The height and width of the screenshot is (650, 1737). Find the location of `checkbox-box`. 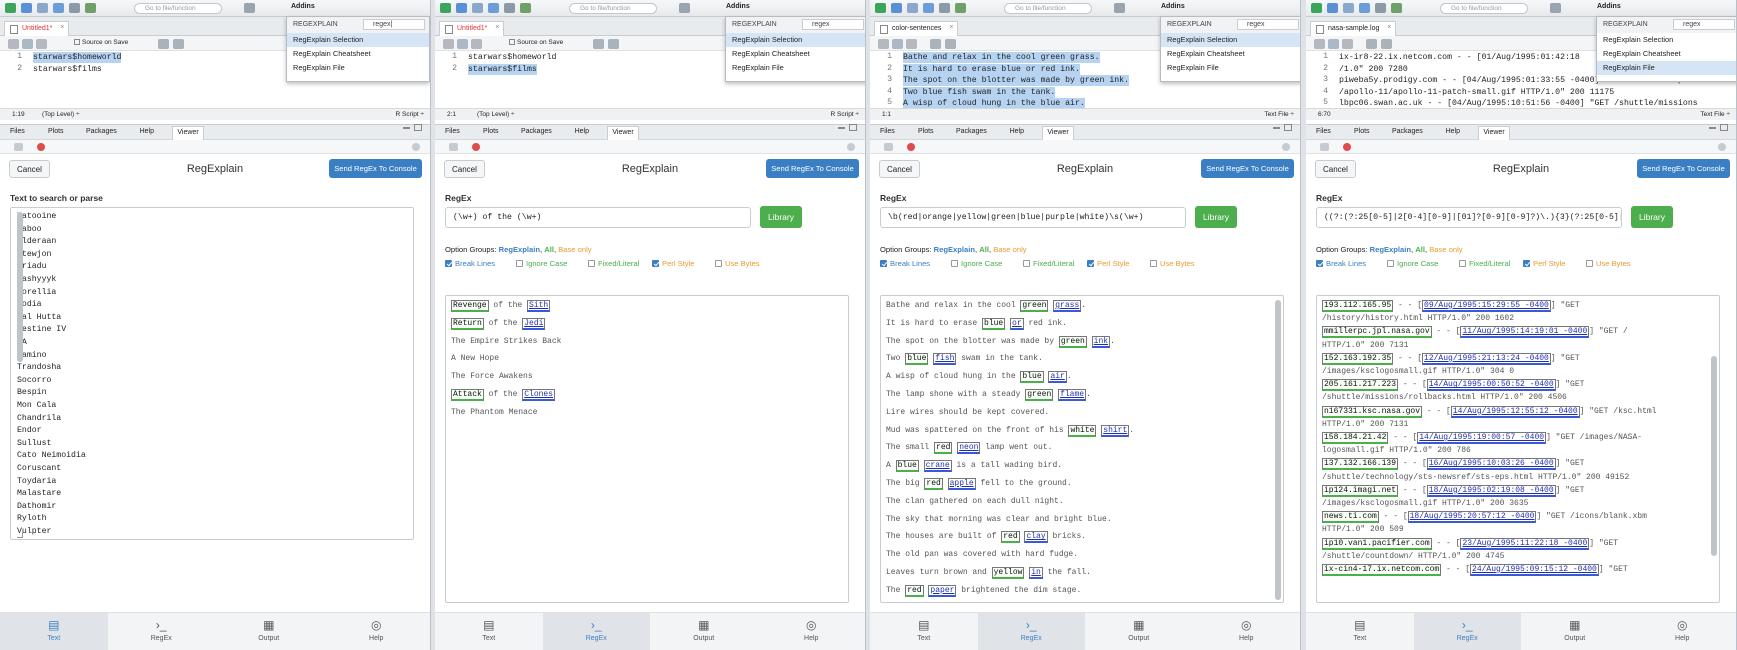

checkbox-box is located at coordinates (77, 42).